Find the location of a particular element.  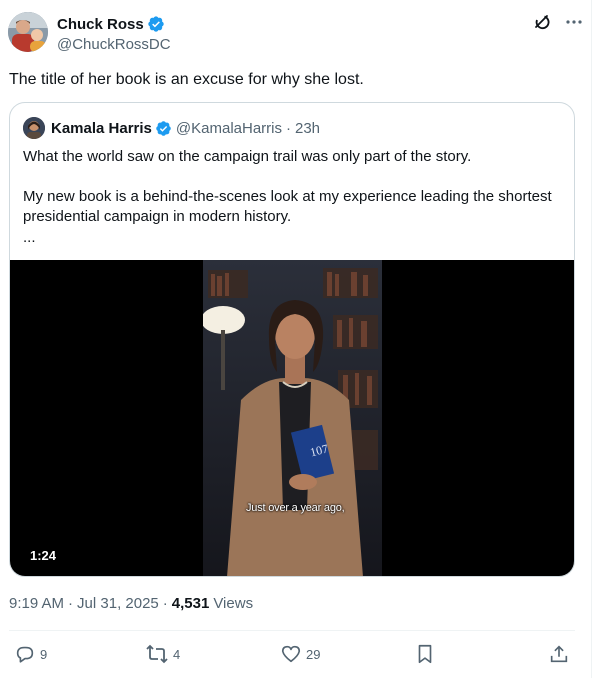

like-count: 29 is located at coordinates (313, 654).